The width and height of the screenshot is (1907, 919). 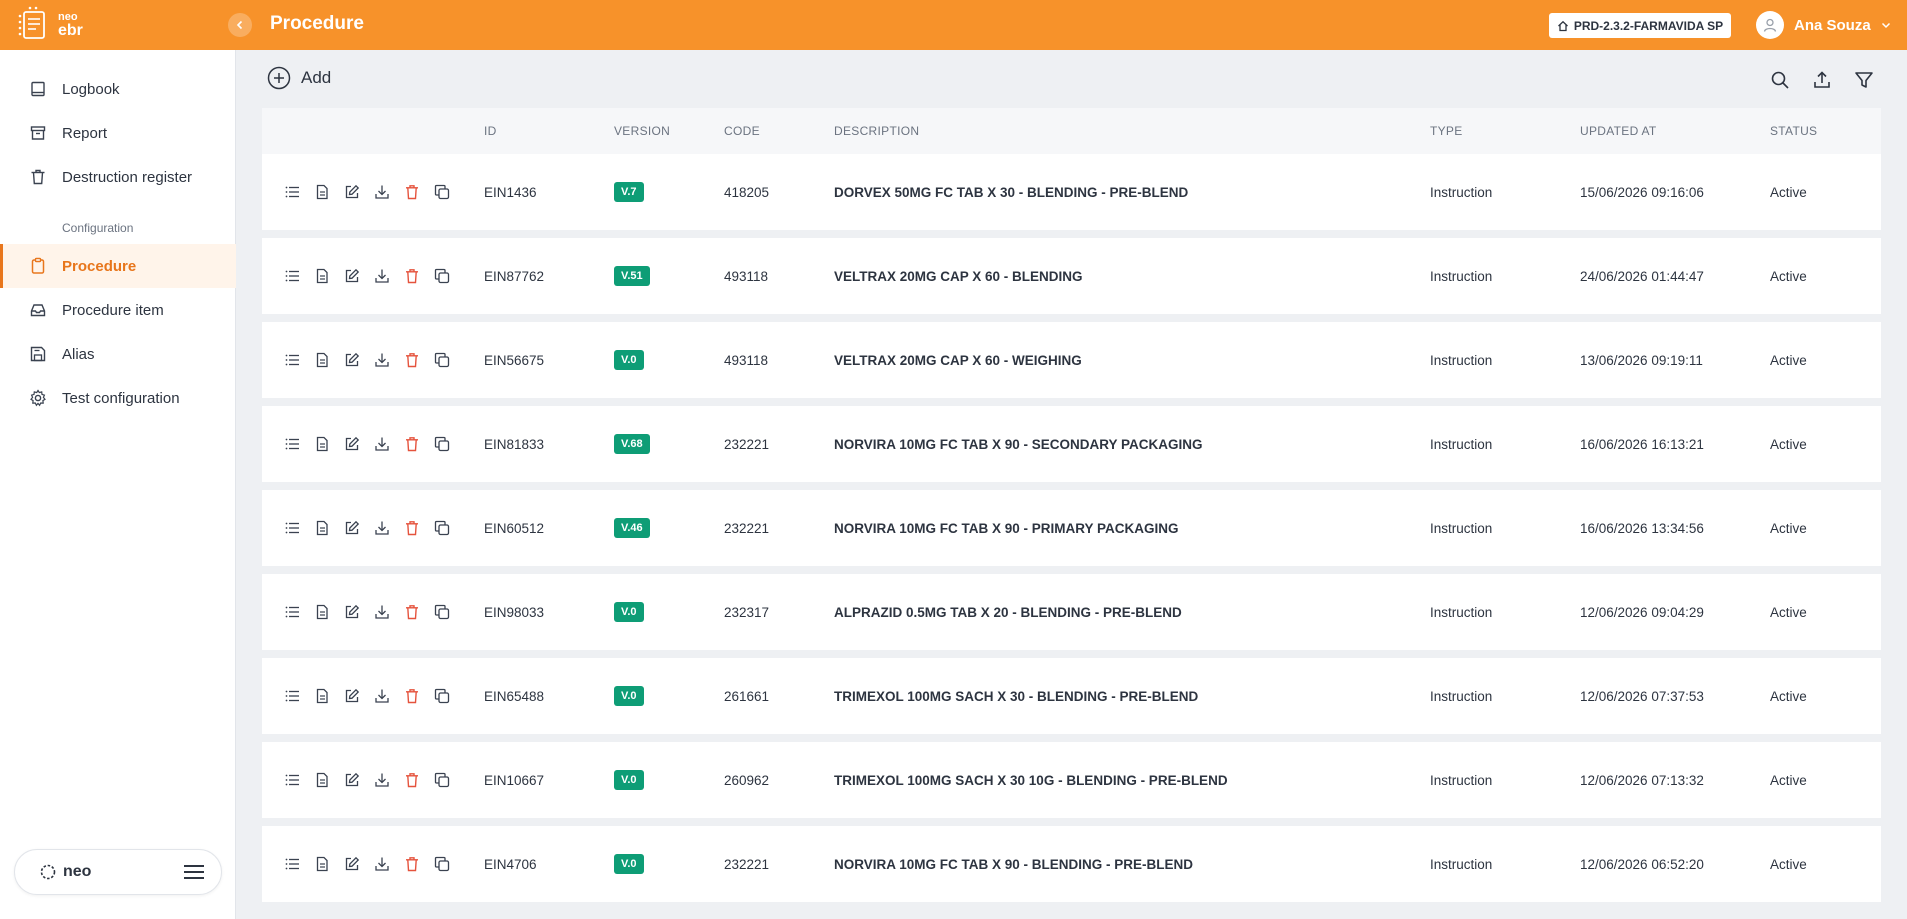 What do you see at coordinates (299, 78) in the screenshot?
I see `add-button: Add` at bounding box center [299, 78].